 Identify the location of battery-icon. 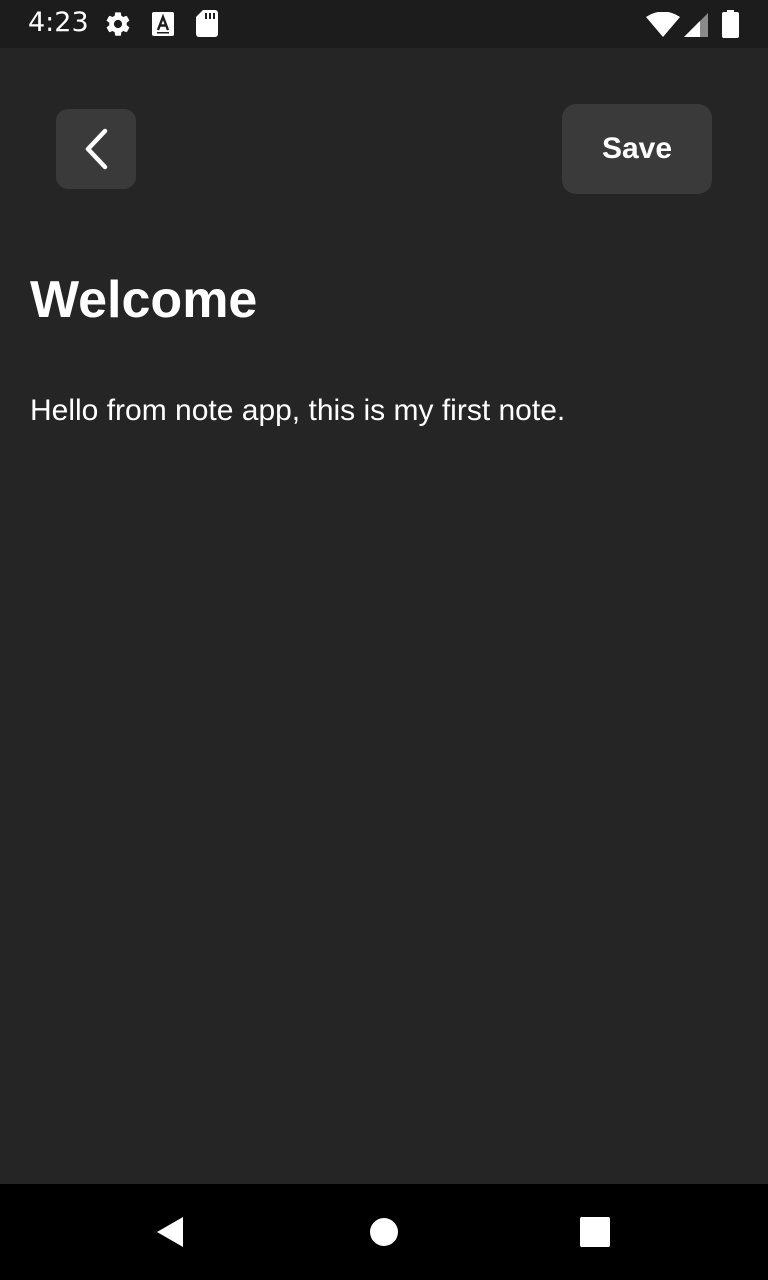
(730, 24).